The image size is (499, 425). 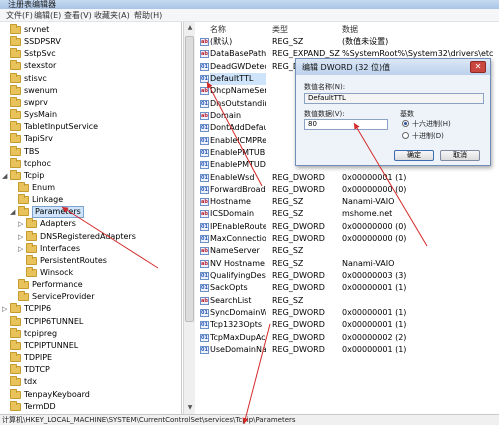 I want to click on tree-scrollbar: ▲ ▼, so click(x=189, y=218).